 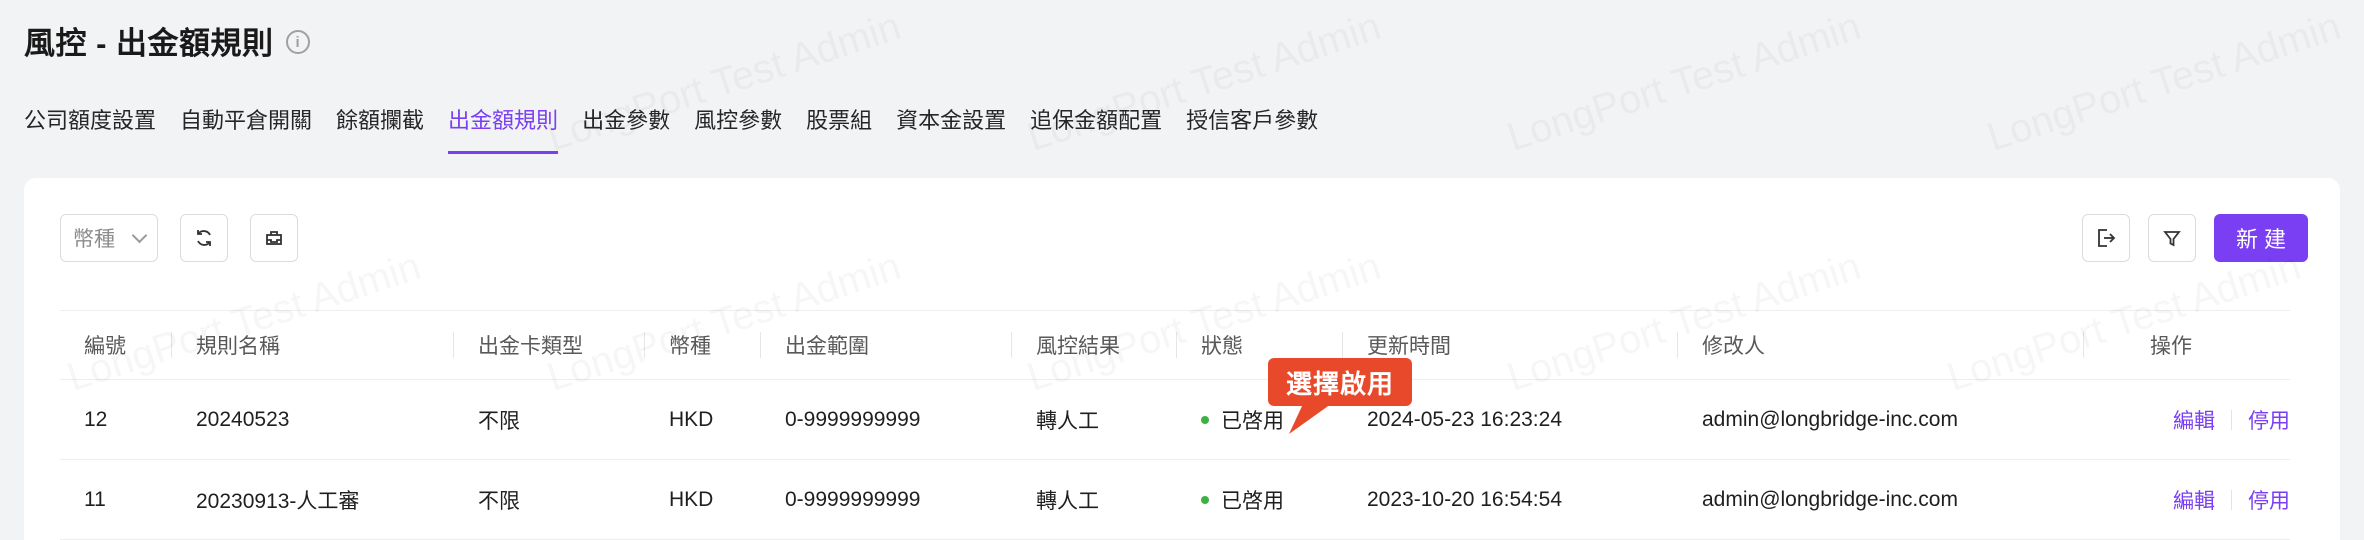 I want to click on currency-select: 幣種, so click(x=109, y=238).